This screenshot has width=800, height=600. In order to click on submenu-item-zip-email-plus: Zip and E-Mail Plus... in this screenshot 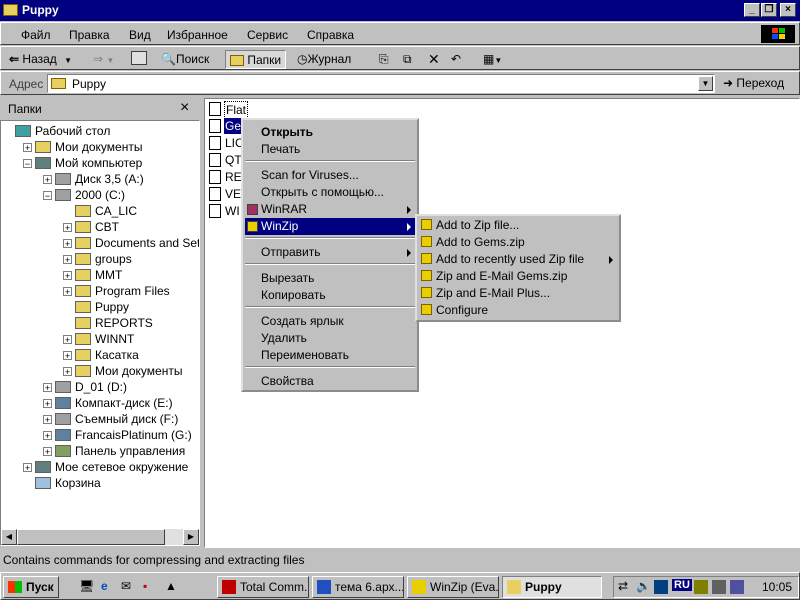, I will do `click(485, 293)`.